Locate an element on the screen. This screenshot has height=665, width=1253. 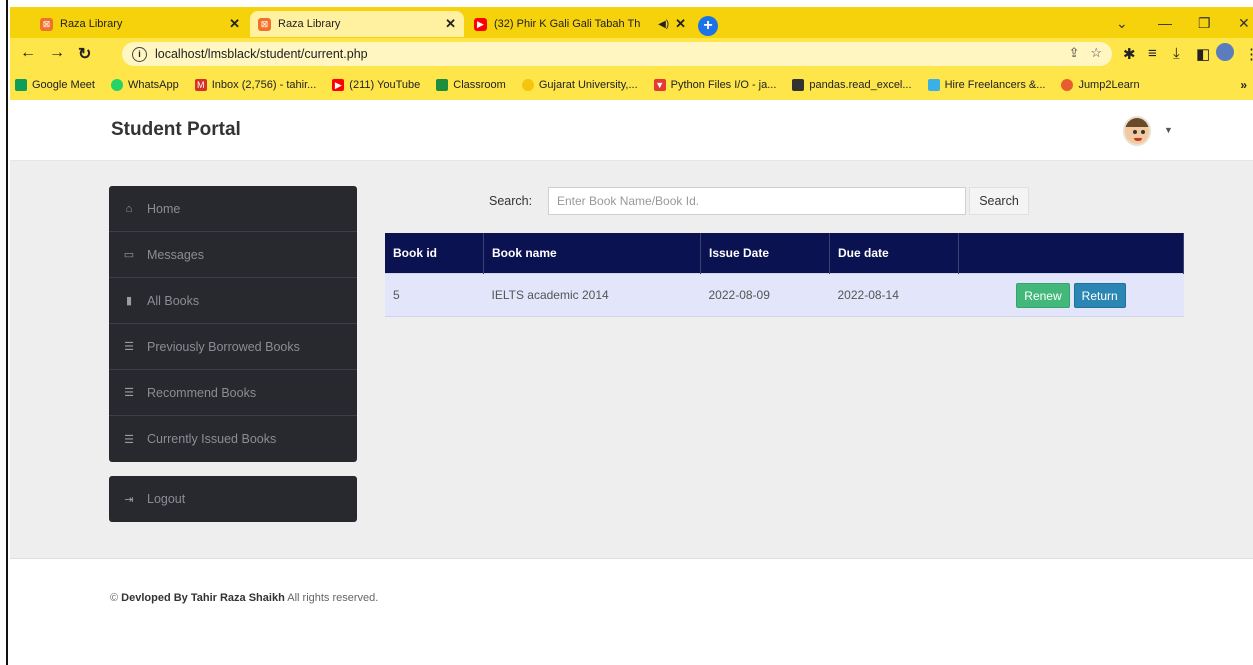
profile-avatar-icon is located at coordinates (1225, 52).